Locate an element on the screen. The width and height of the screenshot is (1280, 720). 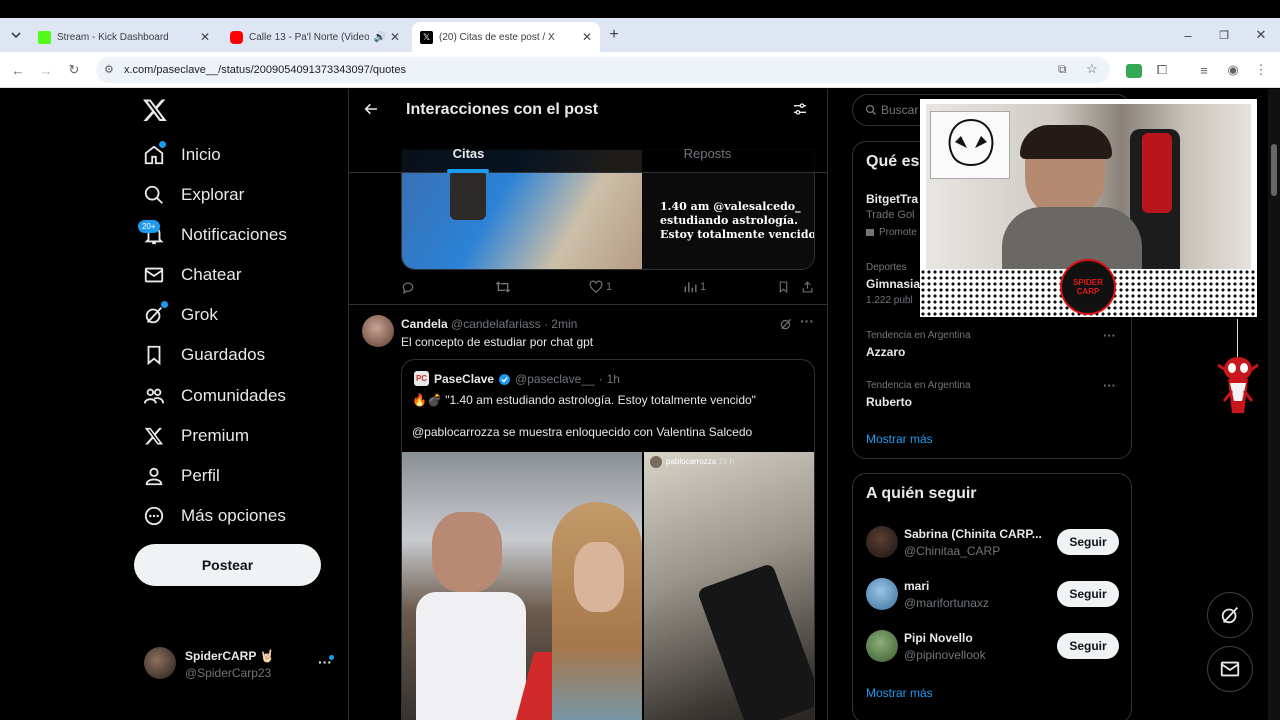
messages-floating-button is located at coordinates (1230, 669).